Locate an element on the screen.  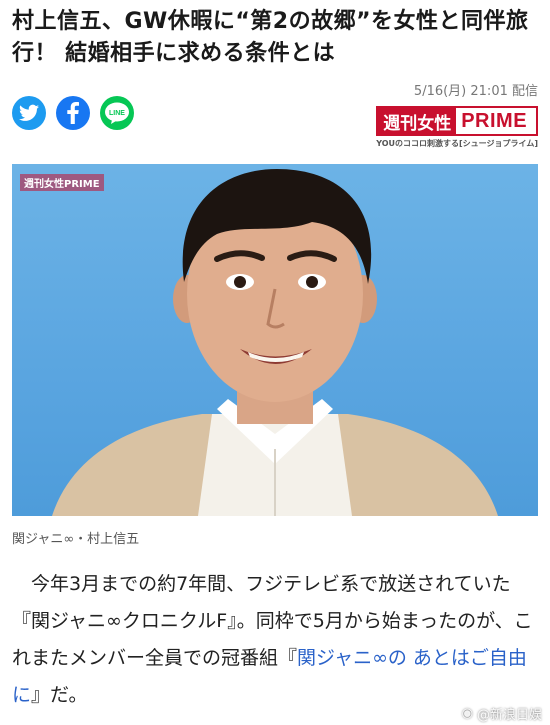
twitter-share-button is located at coordinates (29, 113).